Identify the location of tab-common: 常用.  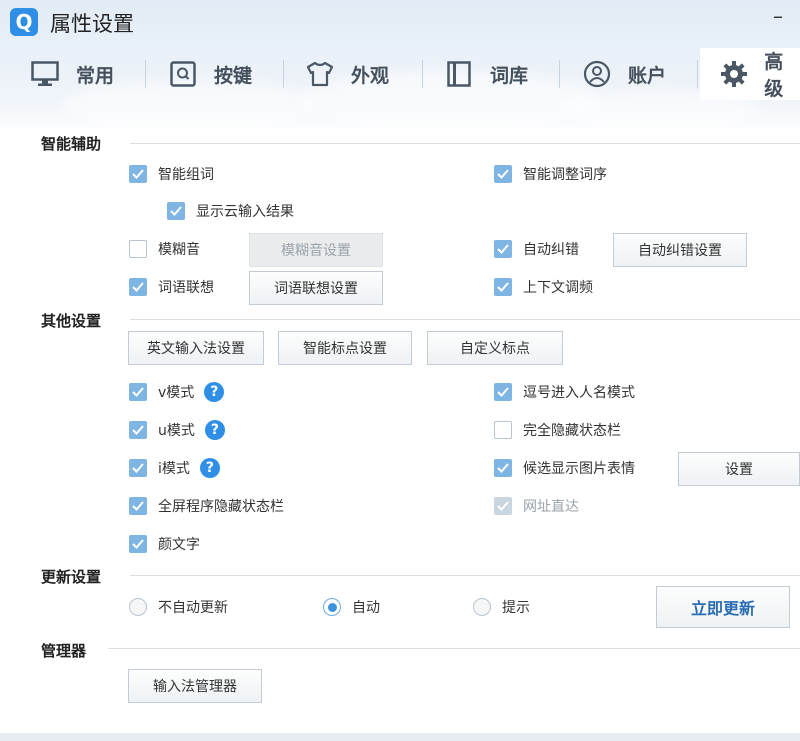
(72, 74).